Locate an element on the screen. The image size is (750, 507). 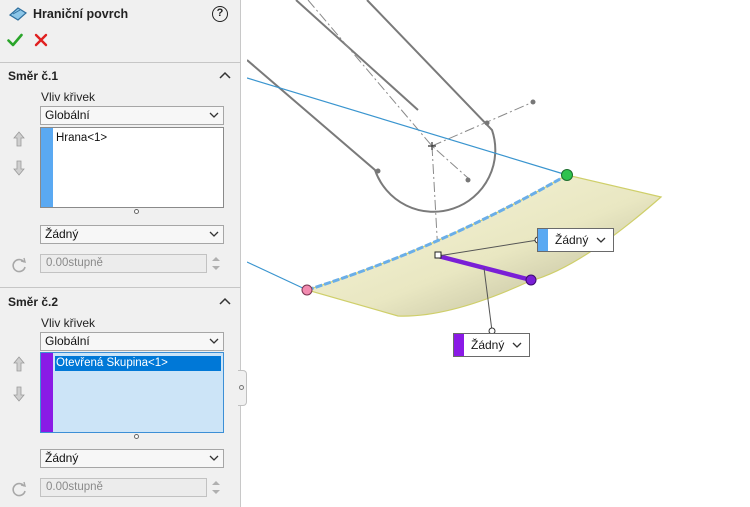
connector-handle is located at coordinates (438, 255).